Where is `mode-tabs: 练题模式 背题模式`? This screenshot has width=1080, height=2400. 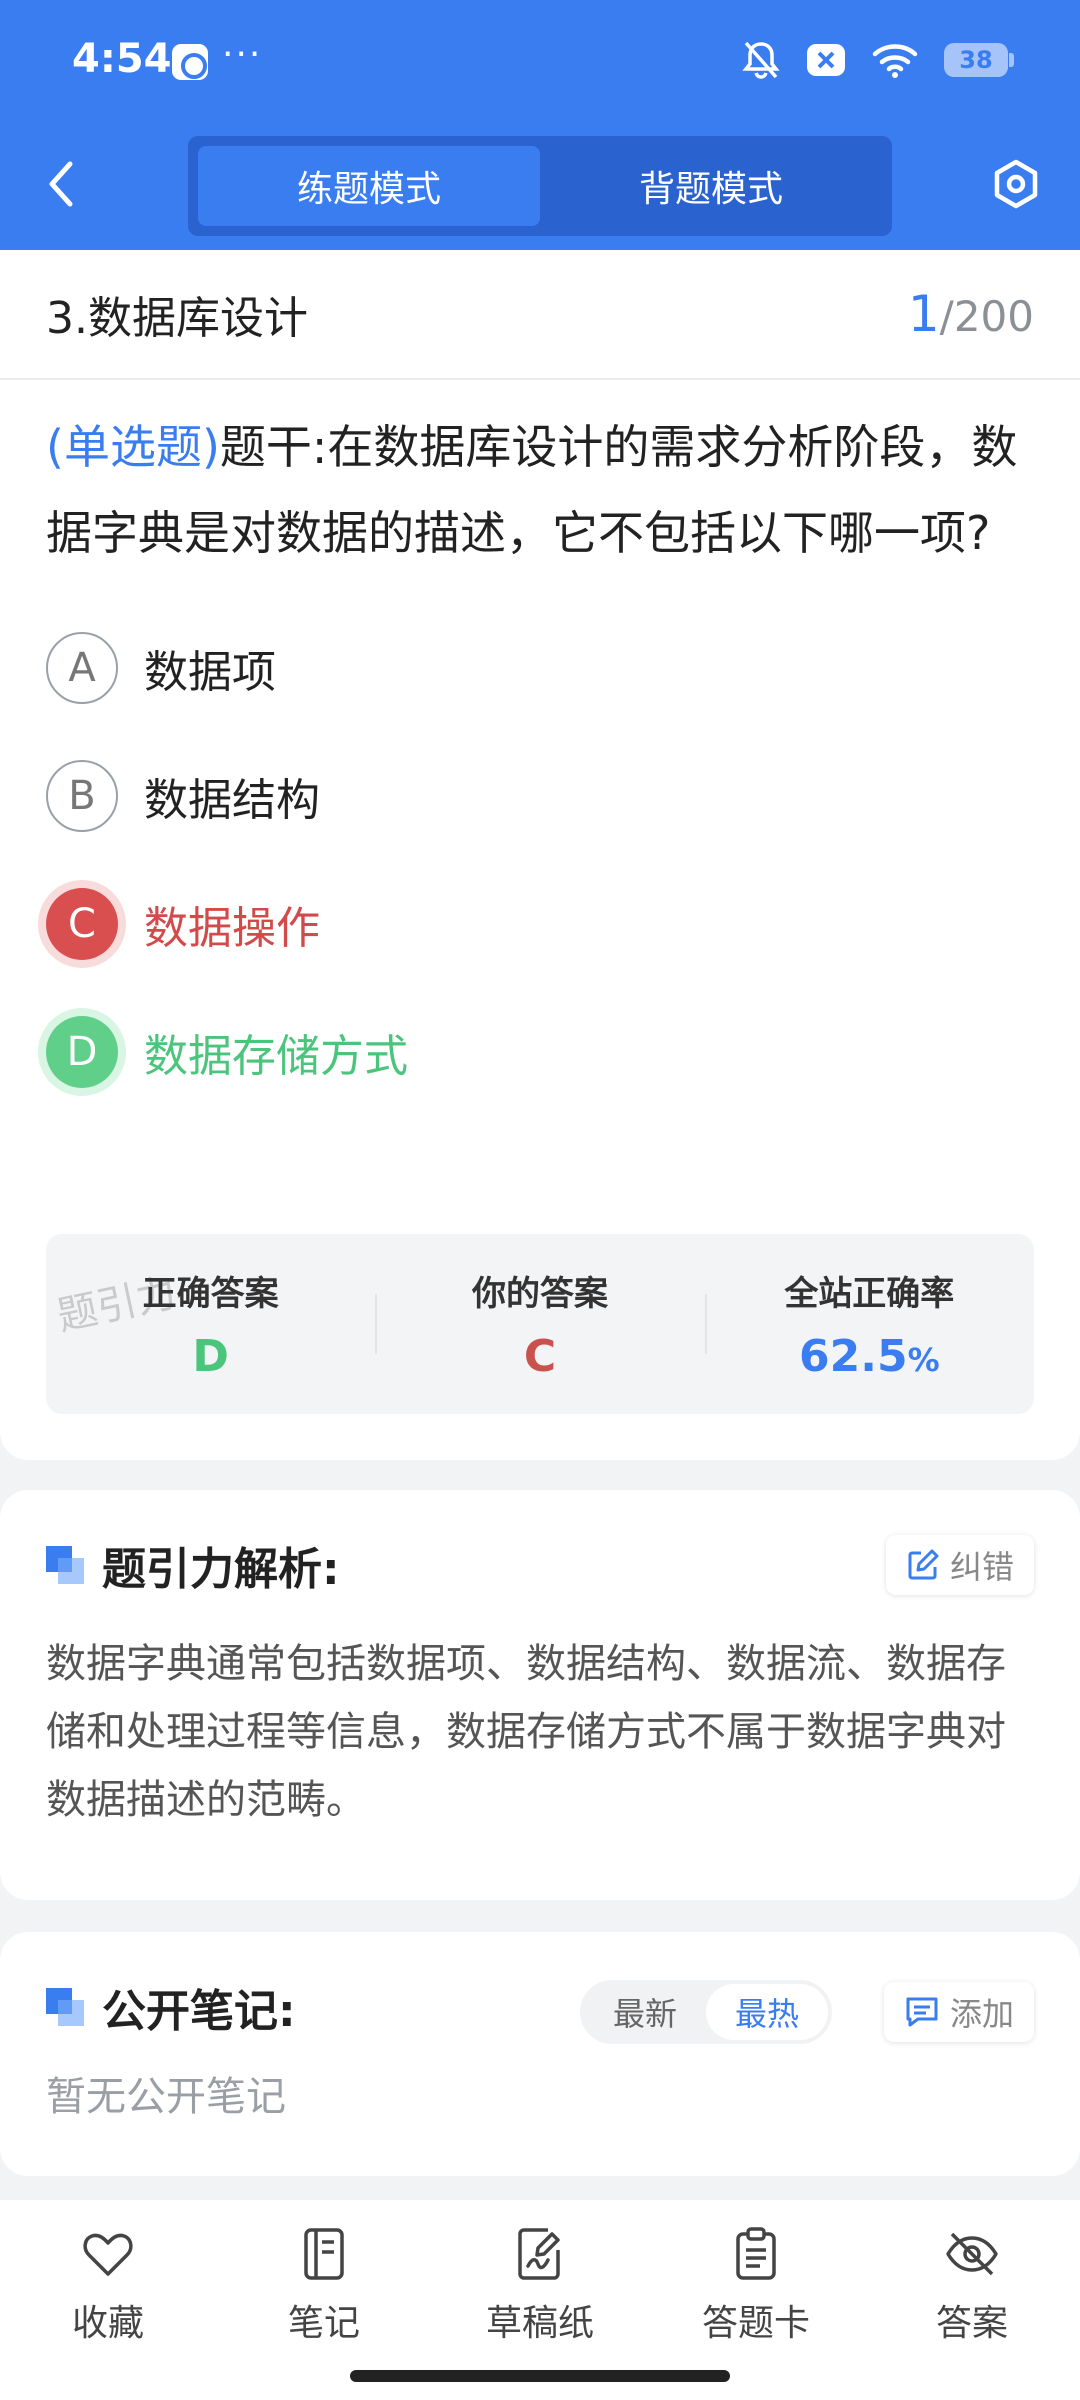
mode-tabs: 练题模式 背题模式 is located at coordinates (540, 186).